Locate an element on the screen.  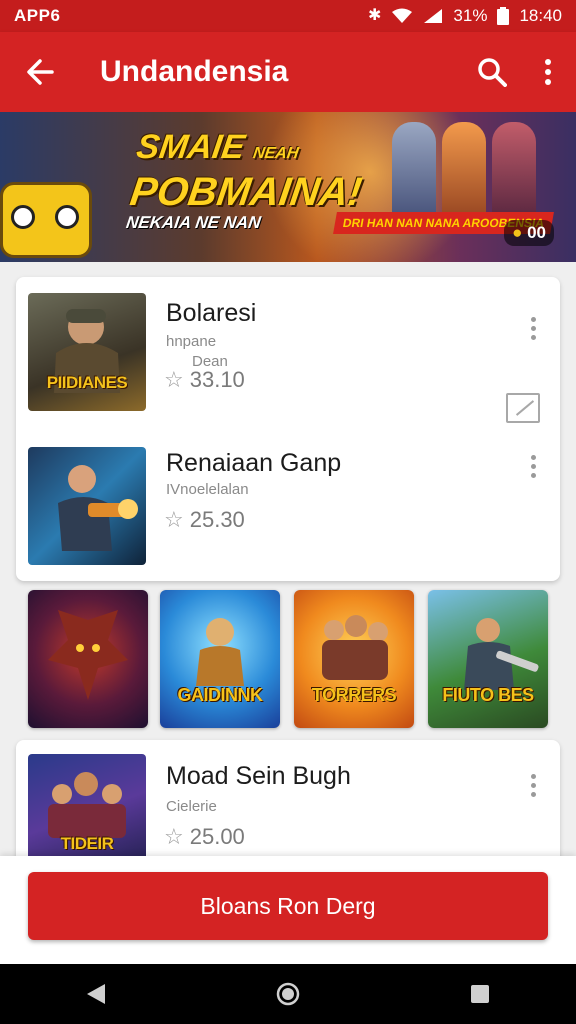
nav-back-icon is located at coordinates (96, 994).